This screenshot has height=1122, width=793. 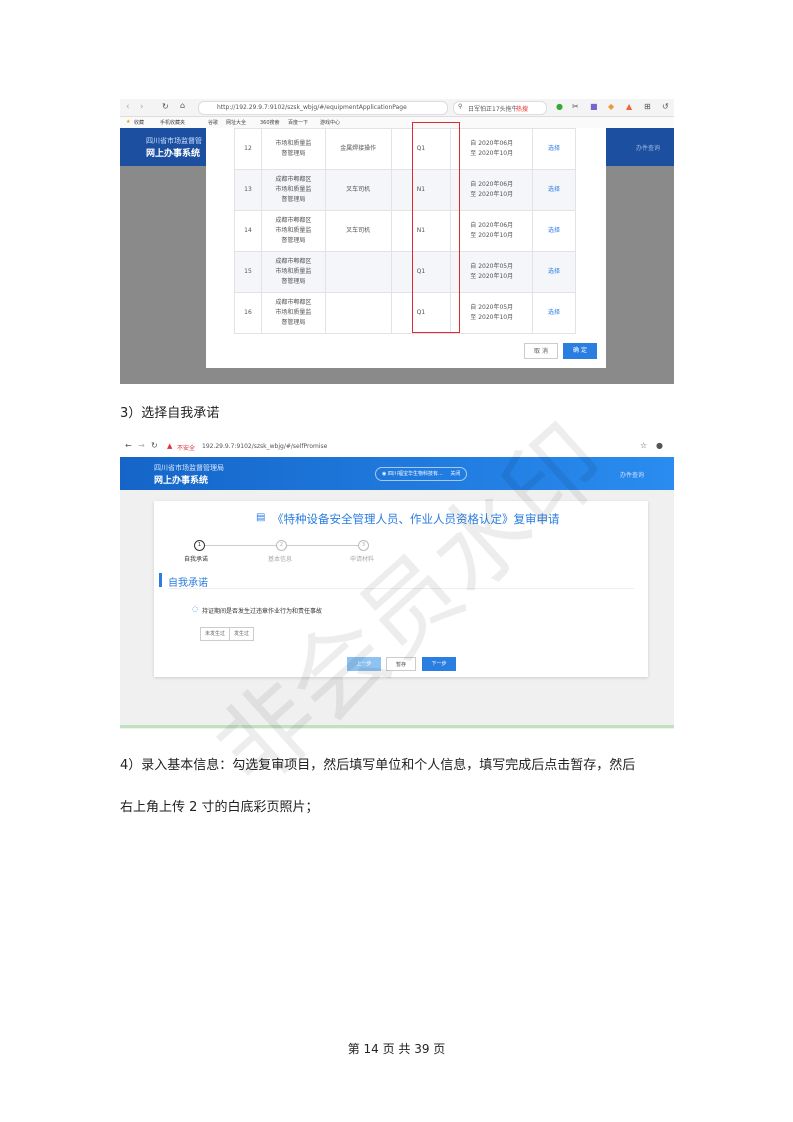 What do you see at coordinates (280, 559) in the screenshot?
I see `step-2-label: 基本信息` at bounding box center [280, 559].